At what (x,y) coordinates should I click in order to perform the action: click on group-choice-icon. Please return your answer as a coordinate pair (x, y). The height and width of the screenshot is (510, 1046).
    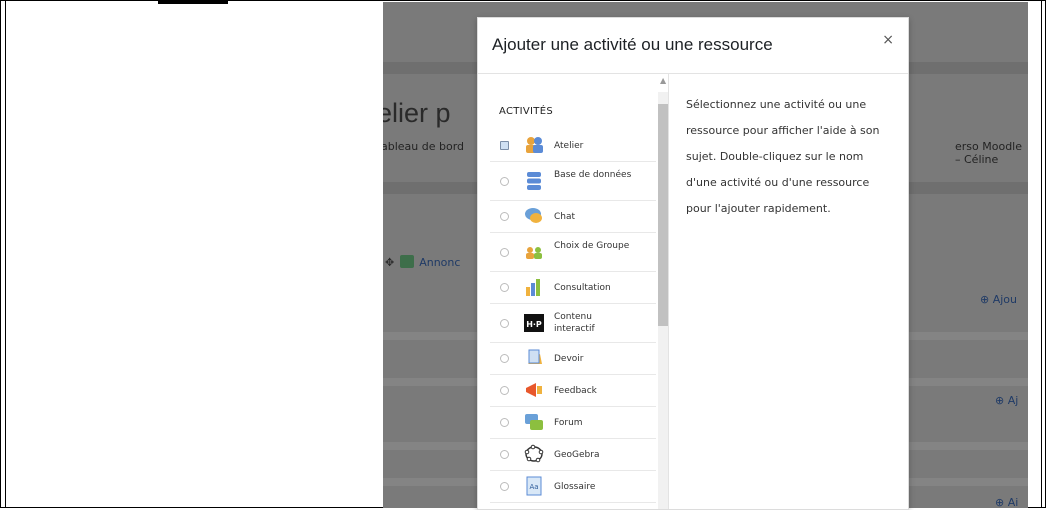
    Looking at the image, I should click on (534, 253).